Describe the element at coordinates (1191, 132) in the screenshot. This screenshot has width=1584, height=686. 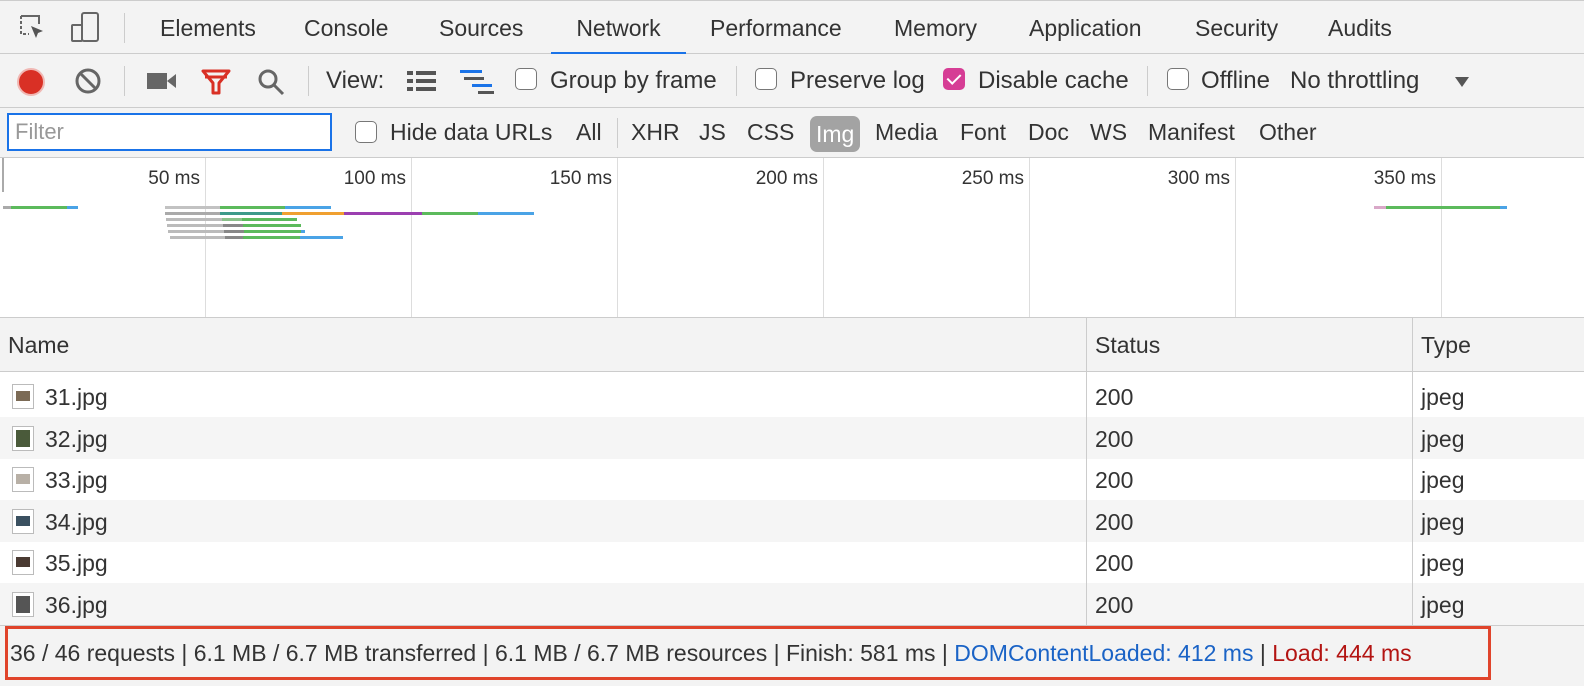
I see `filter-type-manifest: Manifest` at that location.